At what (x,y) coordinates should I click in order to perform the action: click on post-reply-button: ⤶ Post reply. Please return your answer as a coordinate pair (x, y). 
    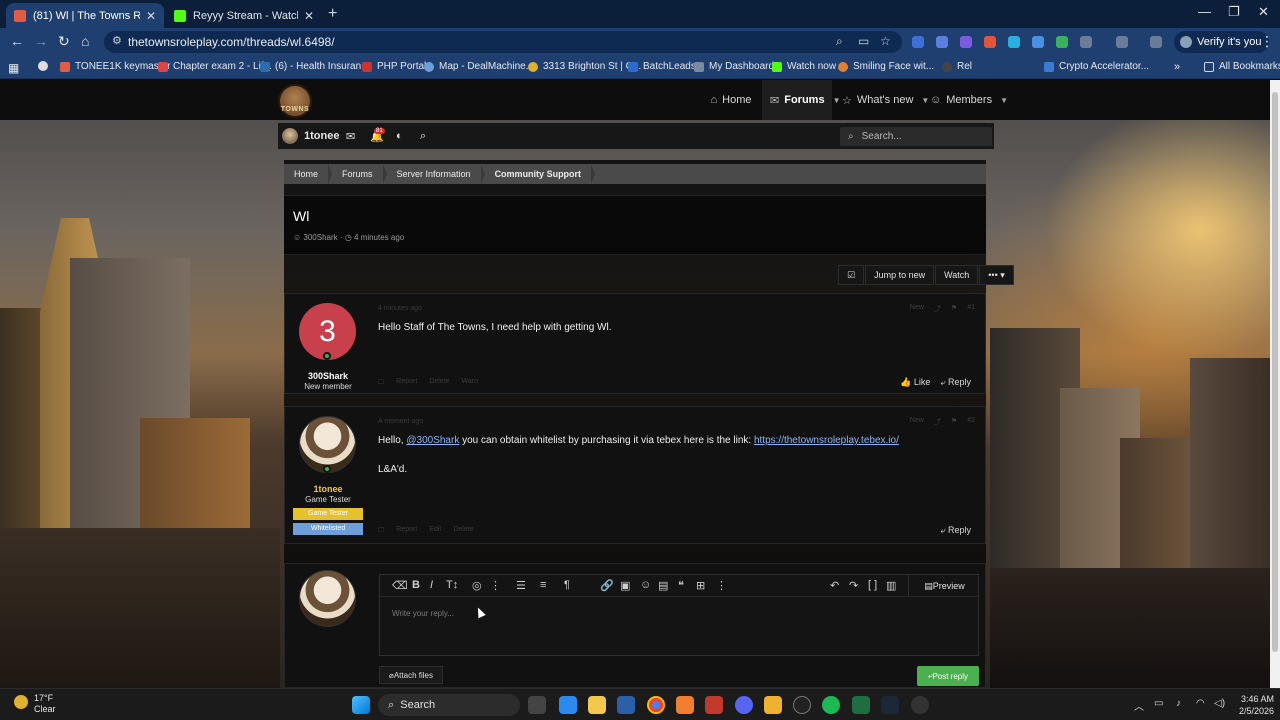
    Looking at the image, I should click on (948, 676).